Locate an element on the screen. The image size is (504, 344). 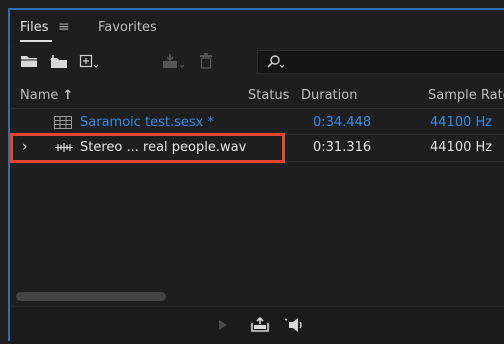
preview-transport-bar is located at coordinates (257, 325).